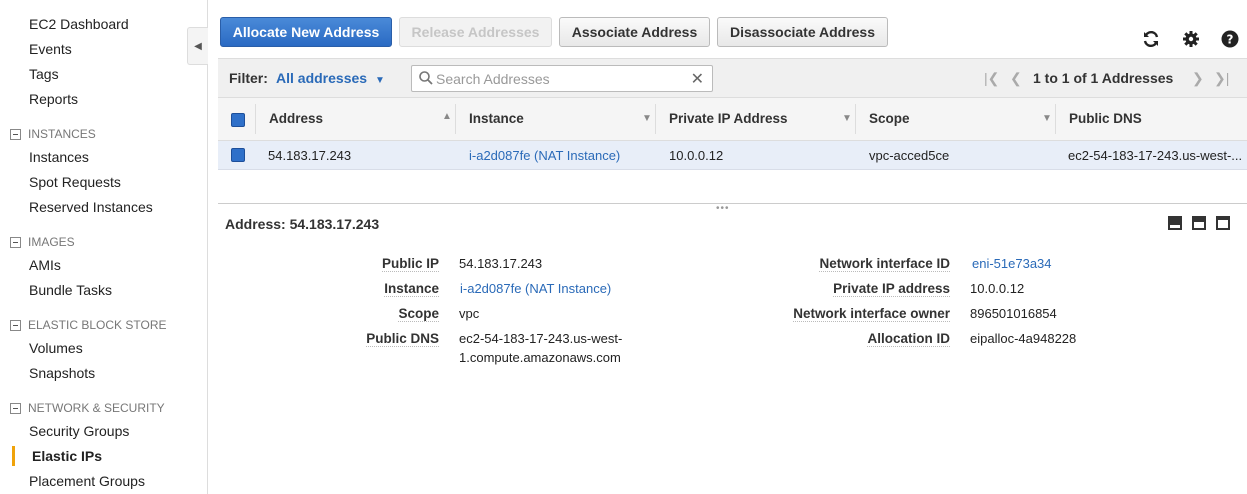 This screenshot has height=494, width=1247. I want to click on prev-page-icon: ❮, so click(1016, 78).